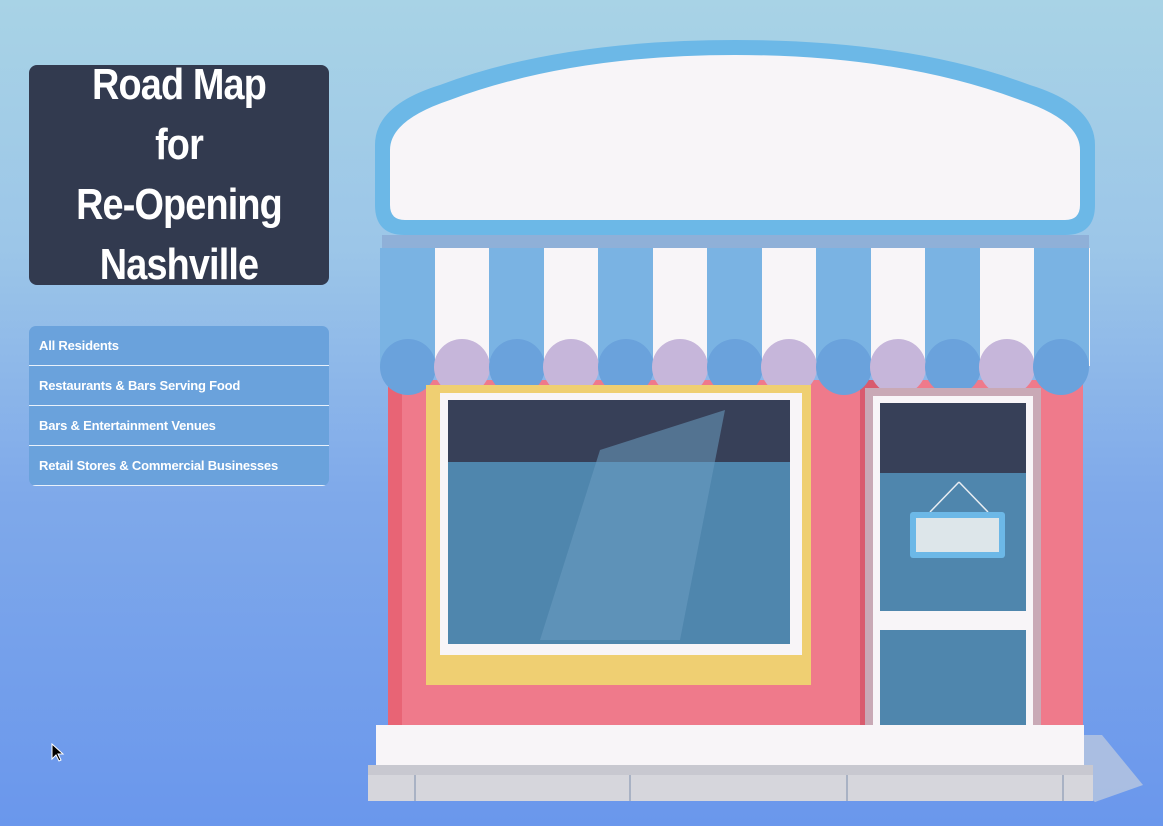  Describe the element at coordinates (618, 535) in the screenshot. I see `shop-window` at that location.